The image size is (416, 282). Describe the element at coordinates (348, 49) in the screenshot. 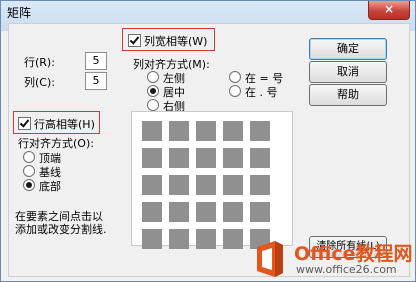

I see `ok-button: 确定` at that location.